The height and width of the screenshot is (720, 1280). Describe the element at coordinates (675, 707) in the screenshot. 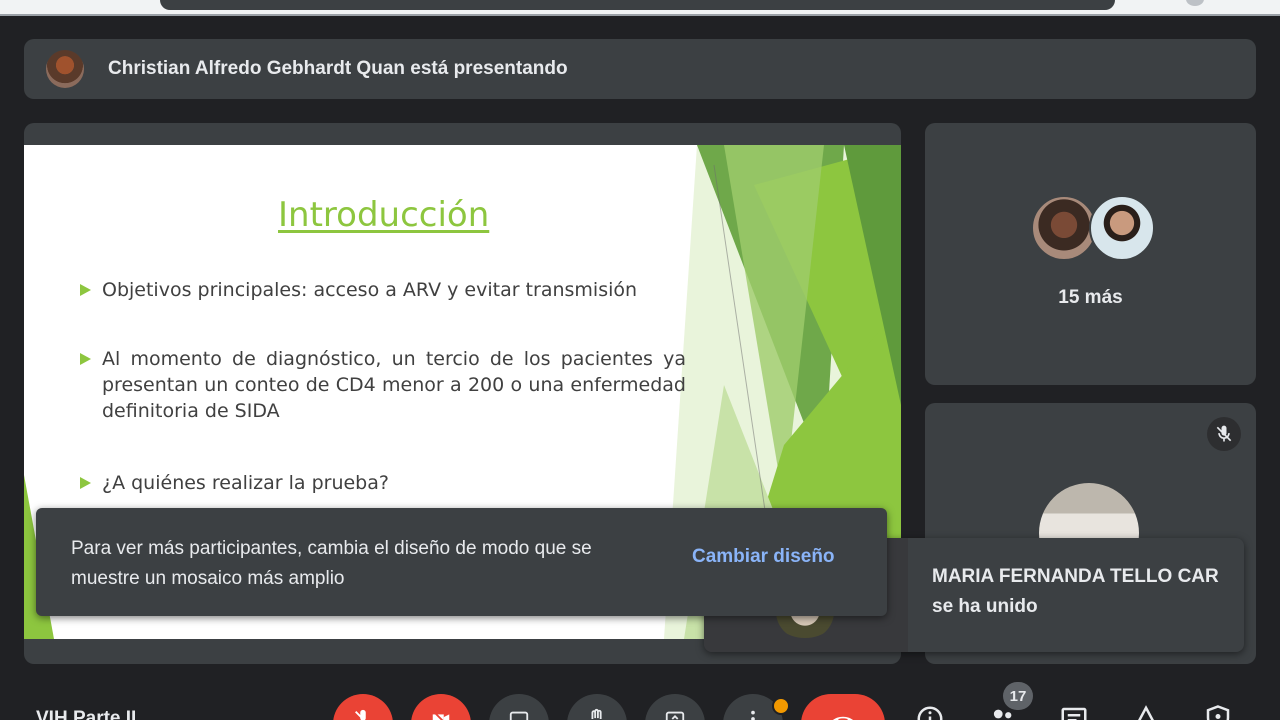

I see `present-now-button` at that location.